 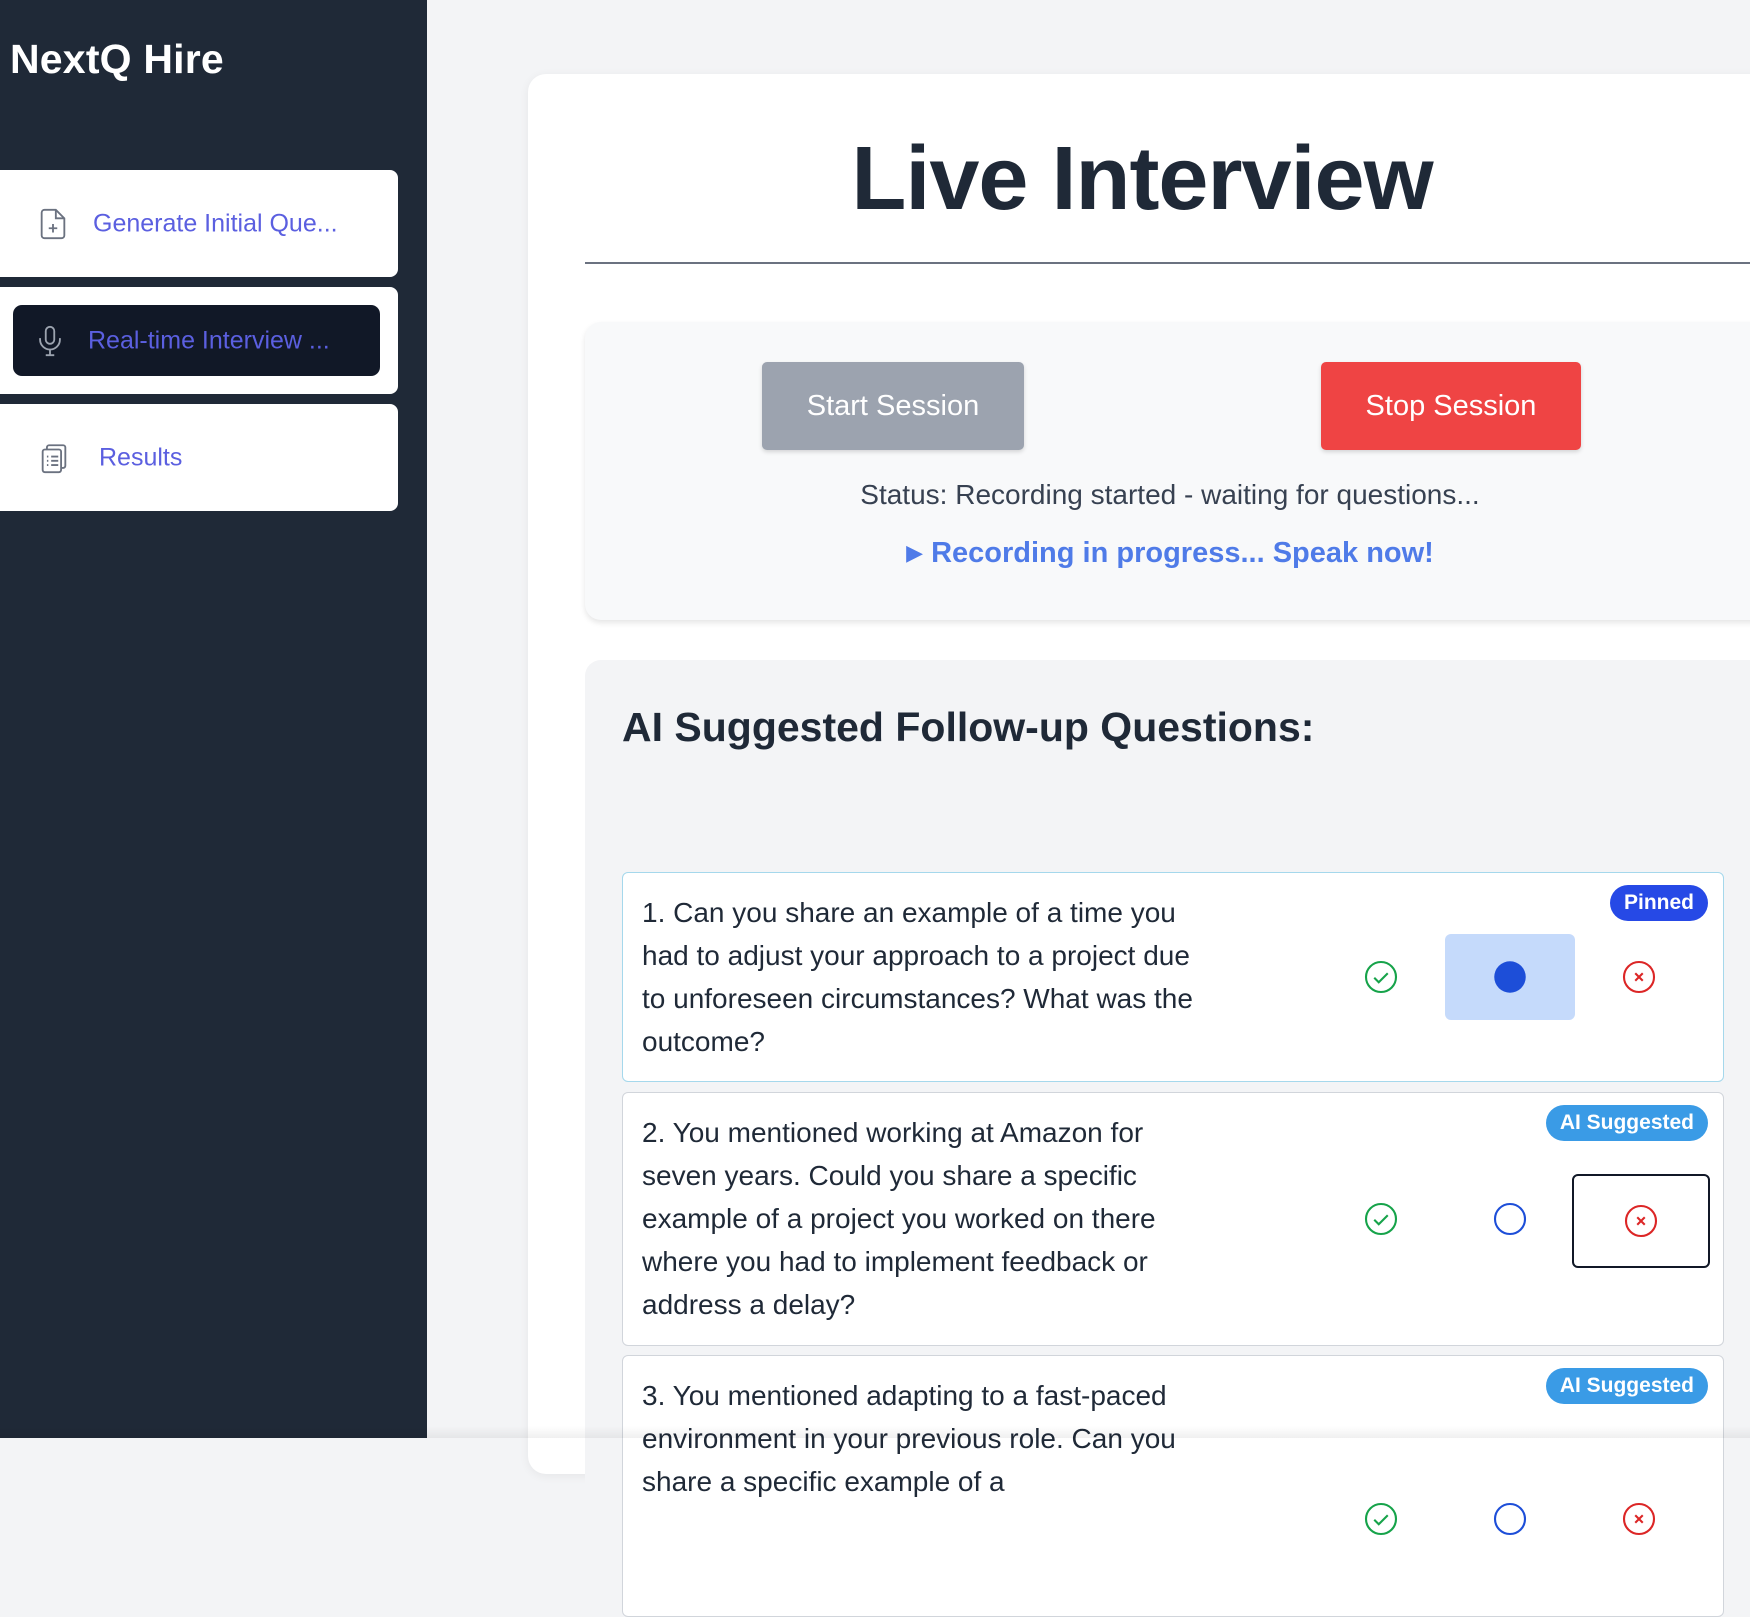 I want to click on brand-title: NextQ Hire, so click(x=117, y=59).